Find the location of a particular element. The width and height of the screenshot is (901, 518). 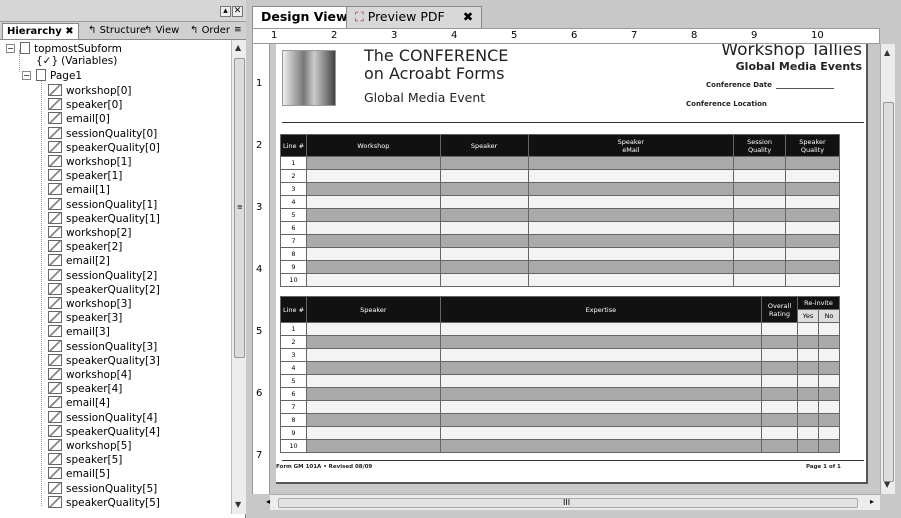

collapse-page-toggle: − is located at coordinates (26, 75).